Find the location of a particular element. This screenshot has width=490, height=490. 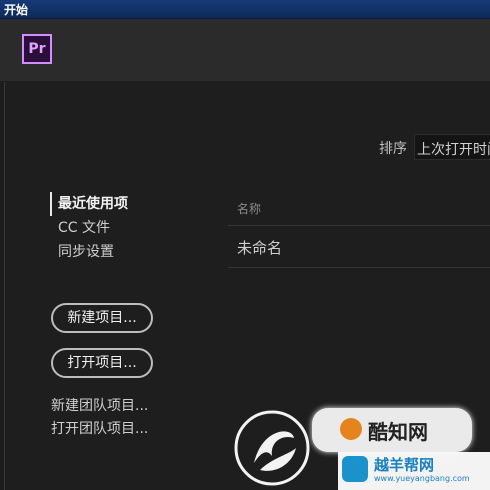

sort-label: 排序 is located at coordinates (393, 149).